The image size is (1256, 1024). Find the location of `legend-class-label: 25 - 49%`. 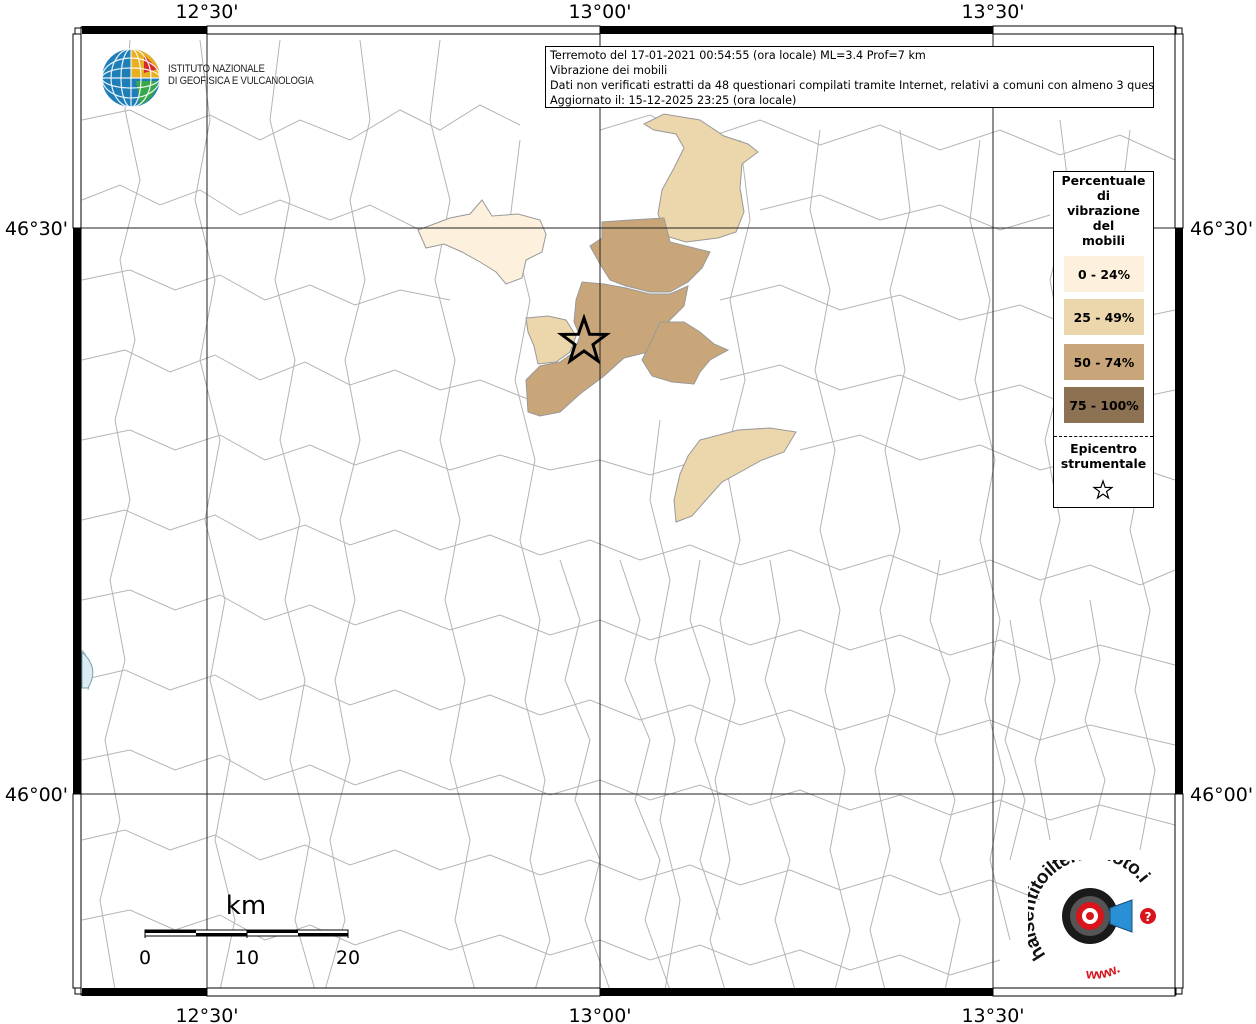

legend-class-label: 25 - 49% is located at coordinates (1104, 317).